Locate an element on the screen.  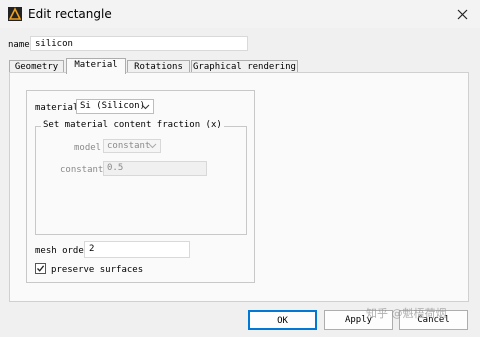
tab-material: Material is located at coordinates (96, 66).